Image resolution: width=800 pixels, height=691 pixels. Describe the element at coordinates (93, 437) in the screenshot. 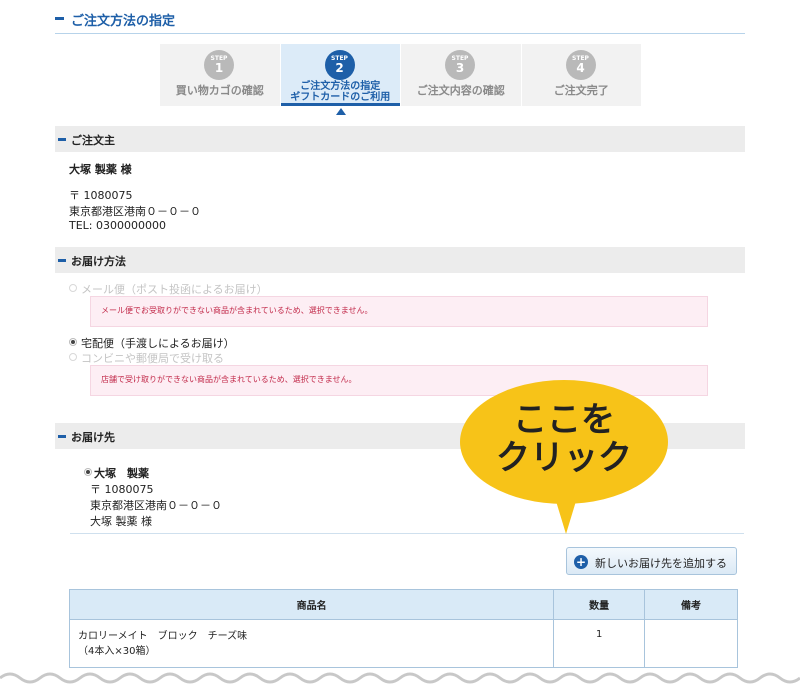

I see `section-destination-title: お届け先` at that location.